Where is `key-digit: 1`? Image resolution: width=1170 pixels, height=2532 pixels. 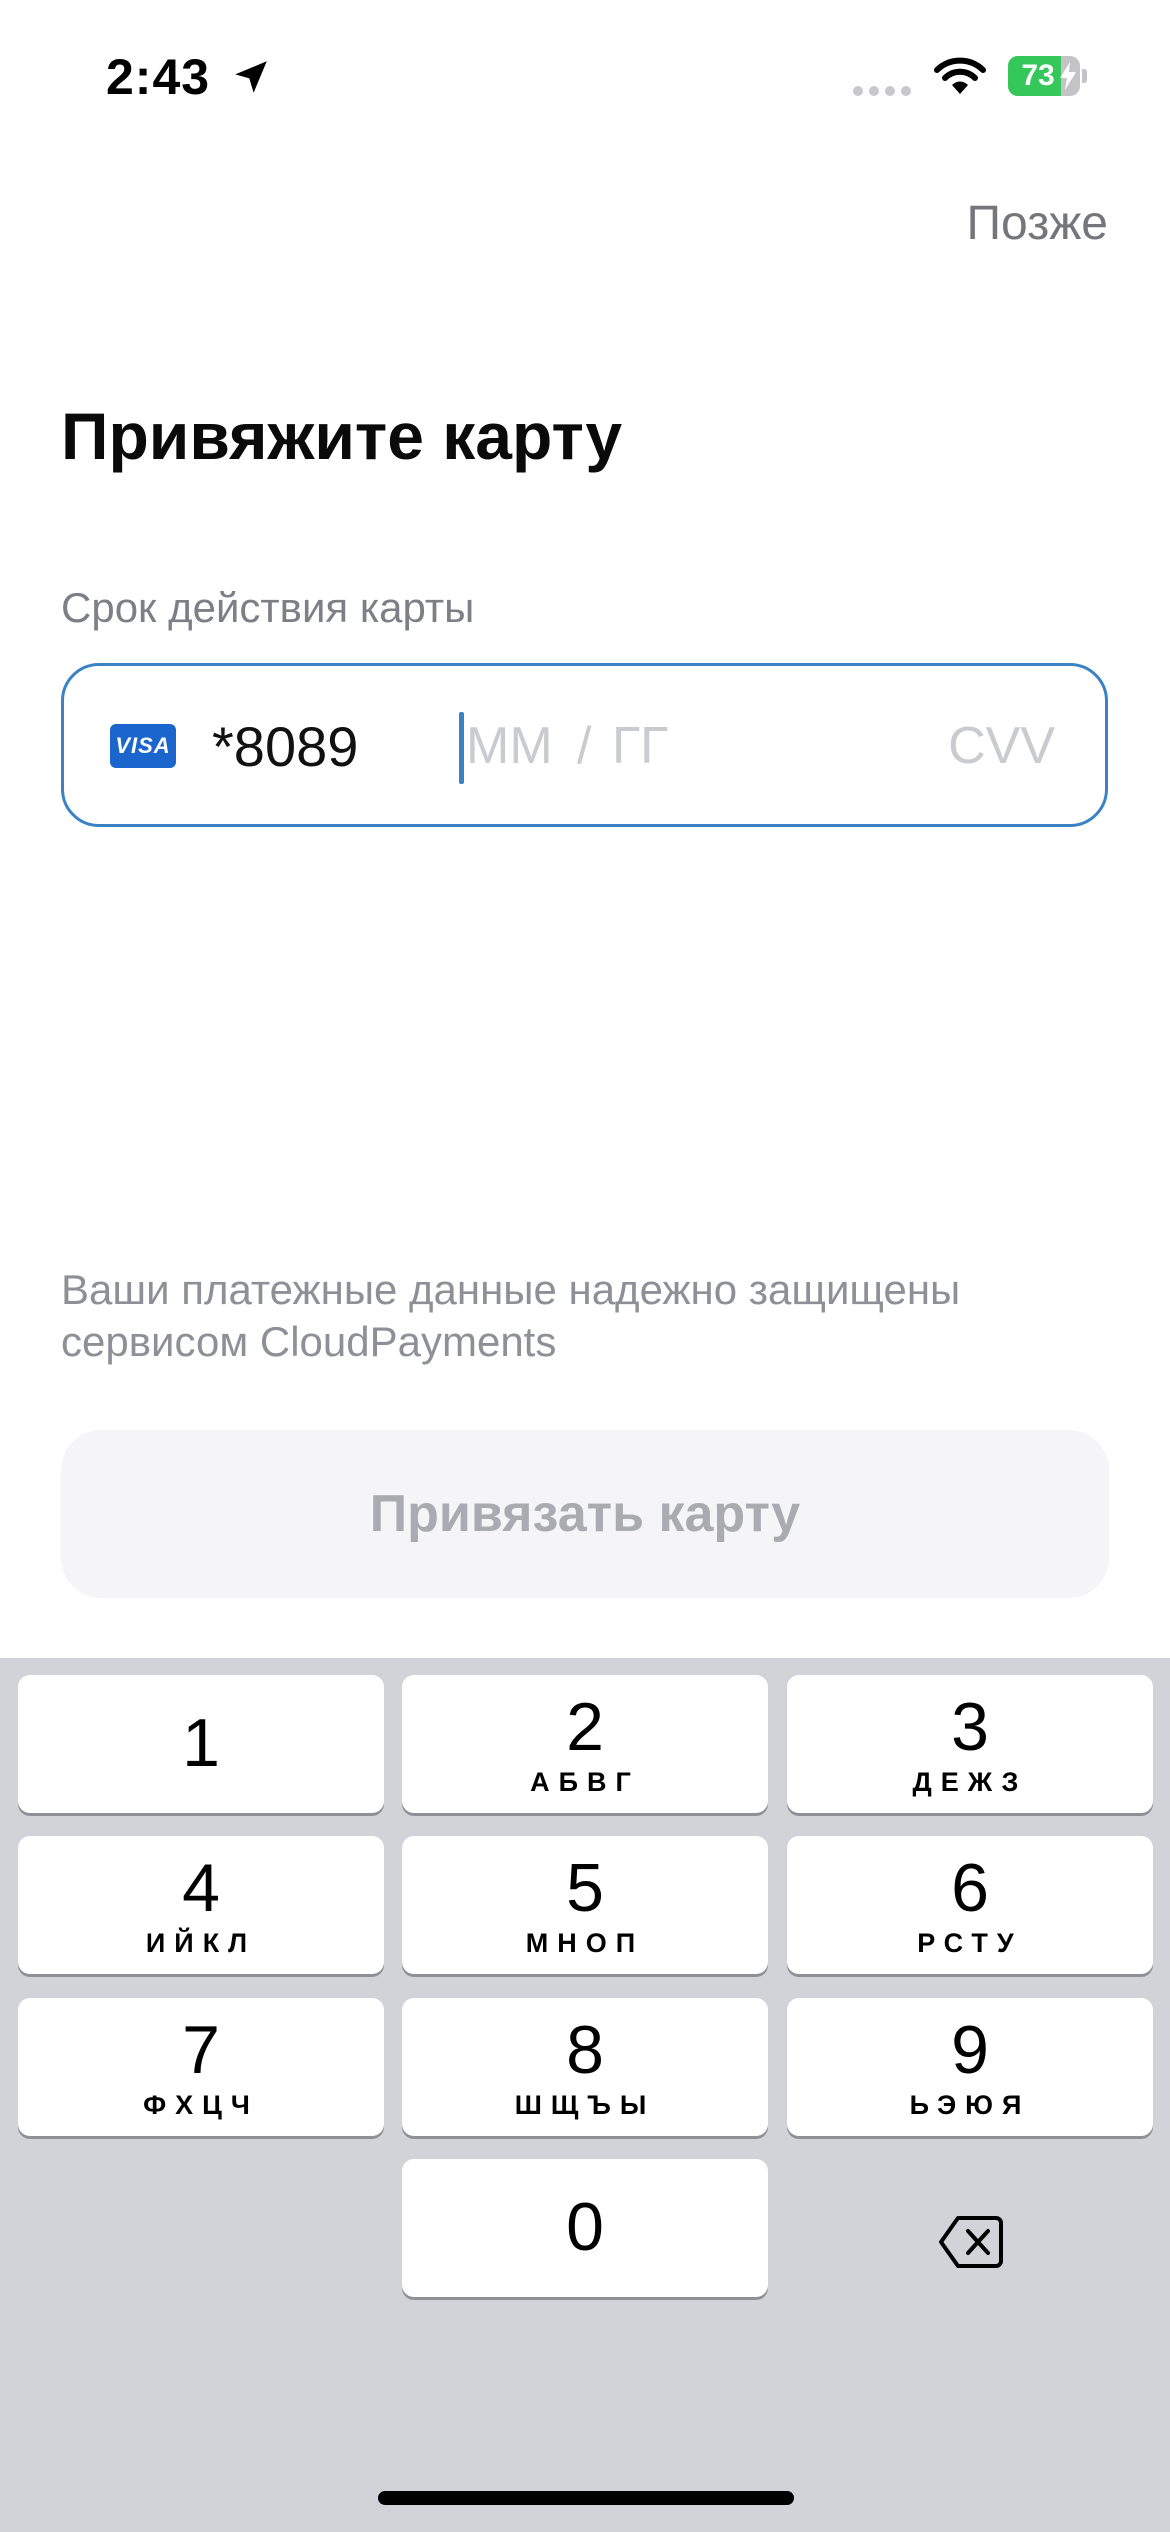
key-digit: 1 is located at coordinates (201, 1743).